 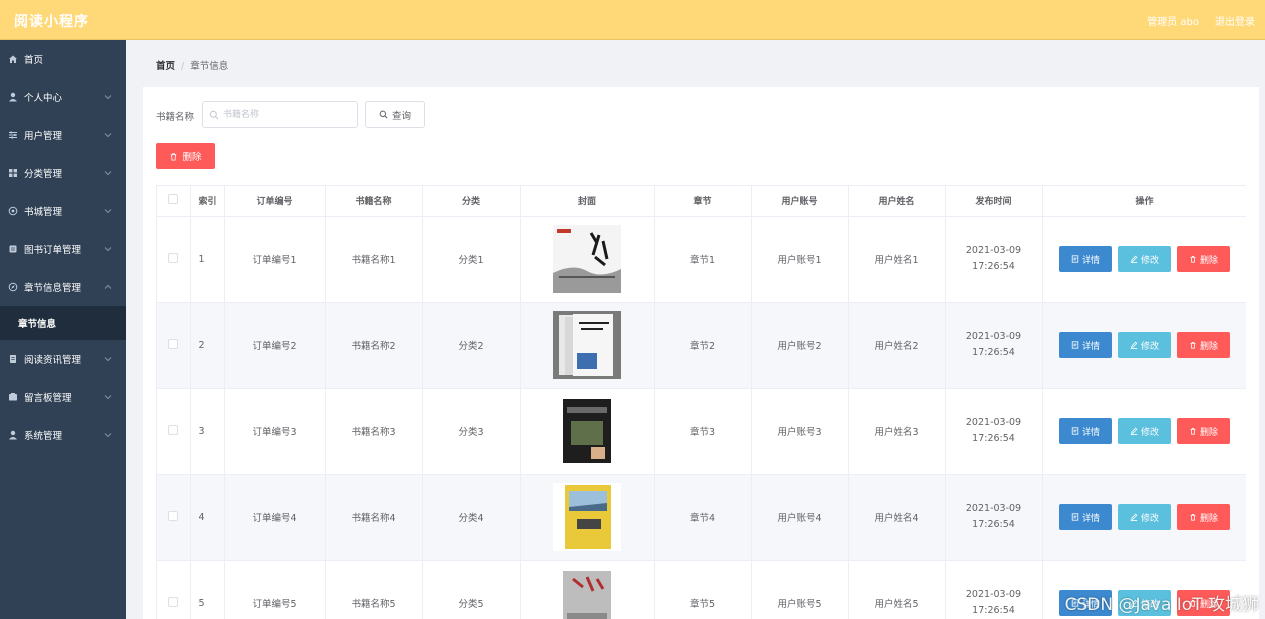 I want to click on cell-name: 用户姓名3, so click(x=897, y=431).